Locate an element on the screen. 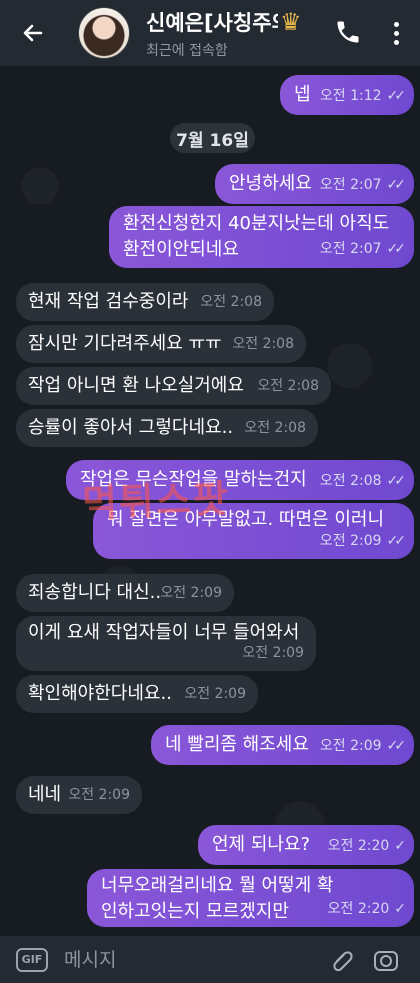 The height and width of the screenshot is (983, 420). paperclip-icon is located at coordinates (343, 961).